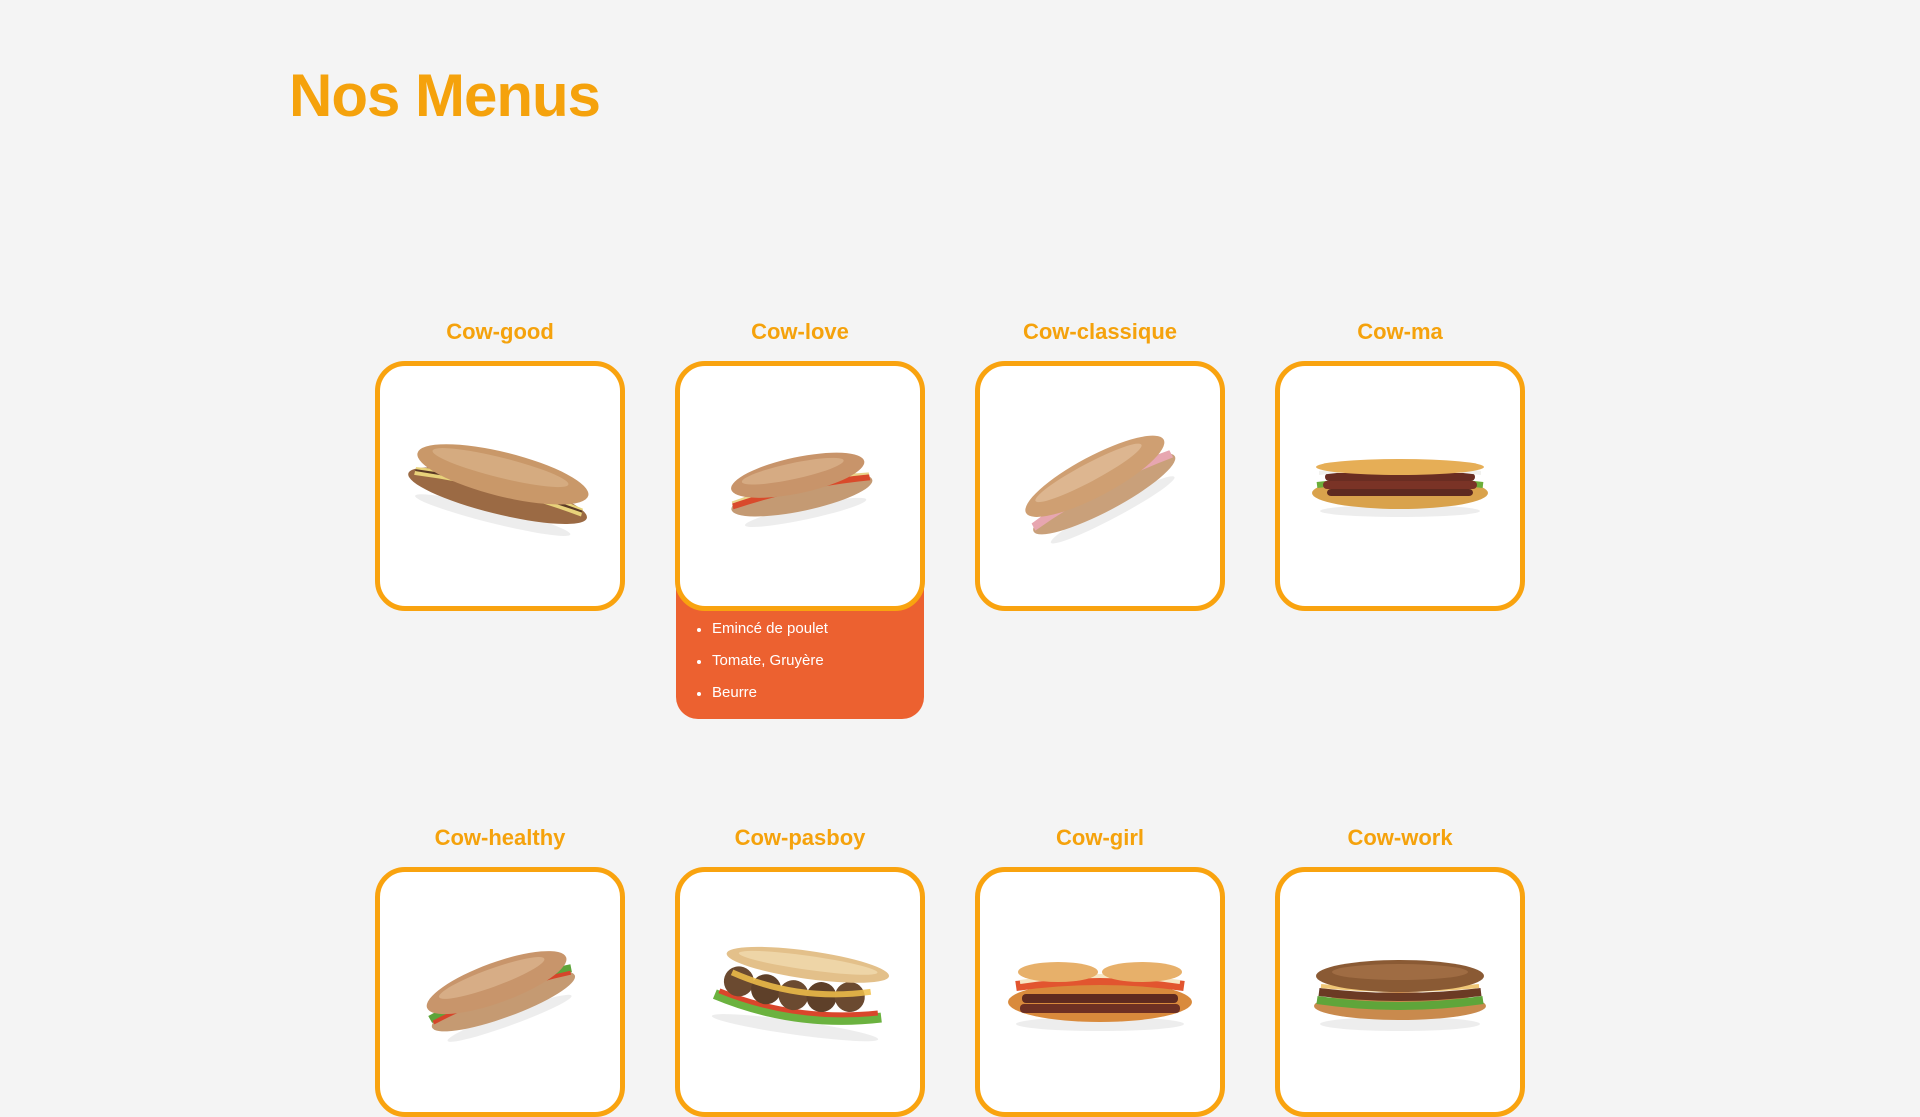  I want to click on menu-card-cow-good: Cow-good, so click(500, 518).